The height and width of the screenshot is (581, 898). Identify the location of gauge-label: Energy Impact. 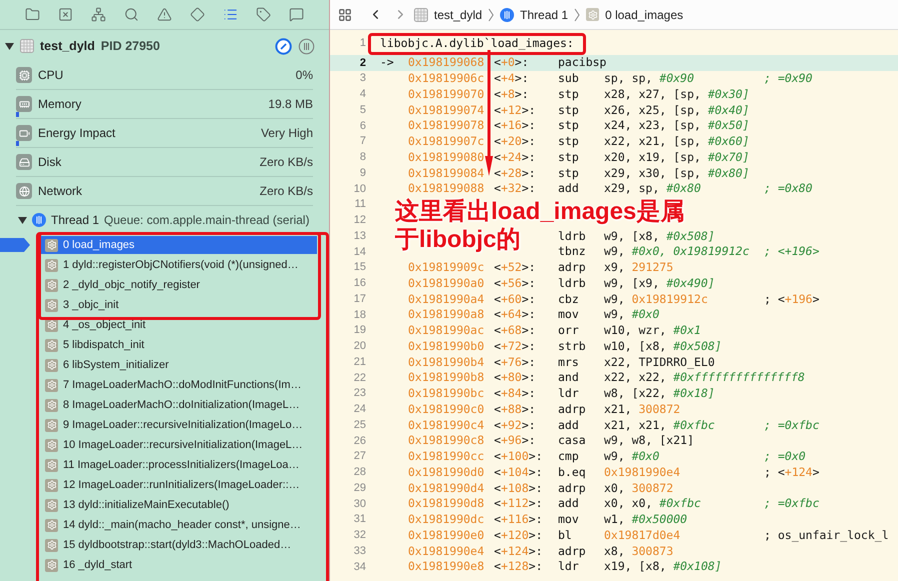
(77, 133).